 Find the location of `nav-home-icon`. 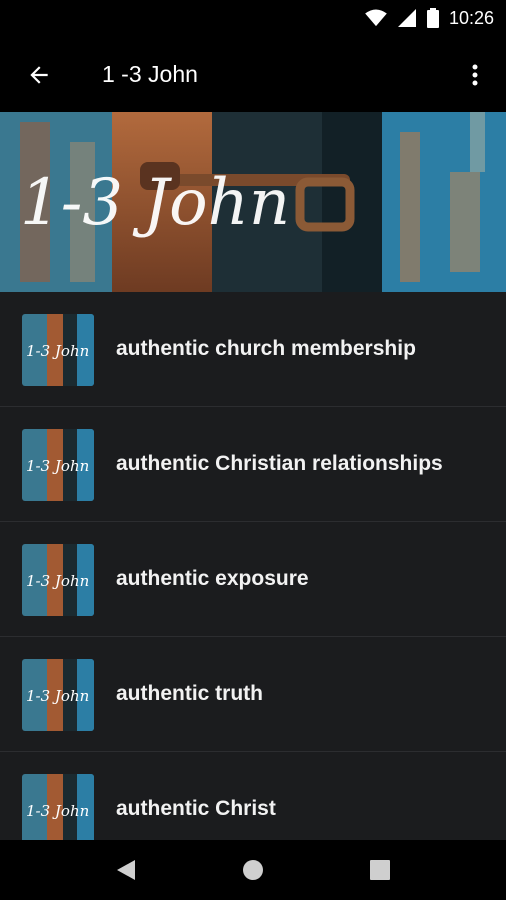

nav-home-icon is located at coordinates (253, 870).